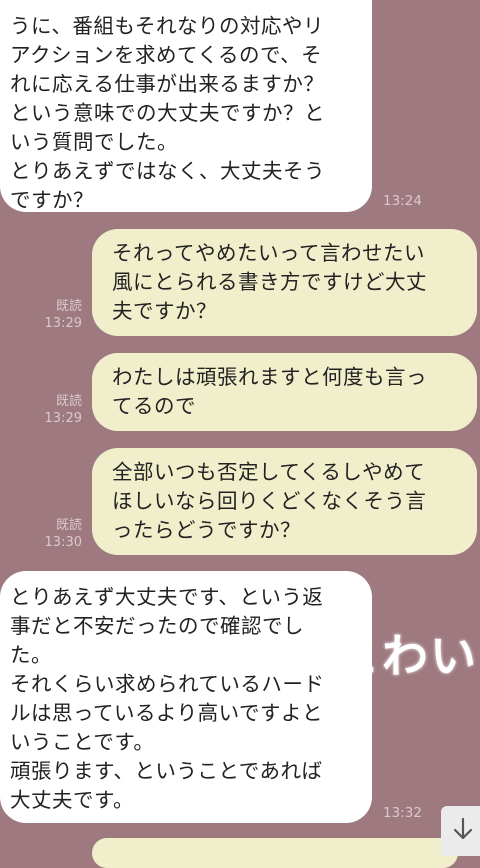 The image size is (480, 868). I want to click on read-receipt: 既読 13:30, so click(61, 534).